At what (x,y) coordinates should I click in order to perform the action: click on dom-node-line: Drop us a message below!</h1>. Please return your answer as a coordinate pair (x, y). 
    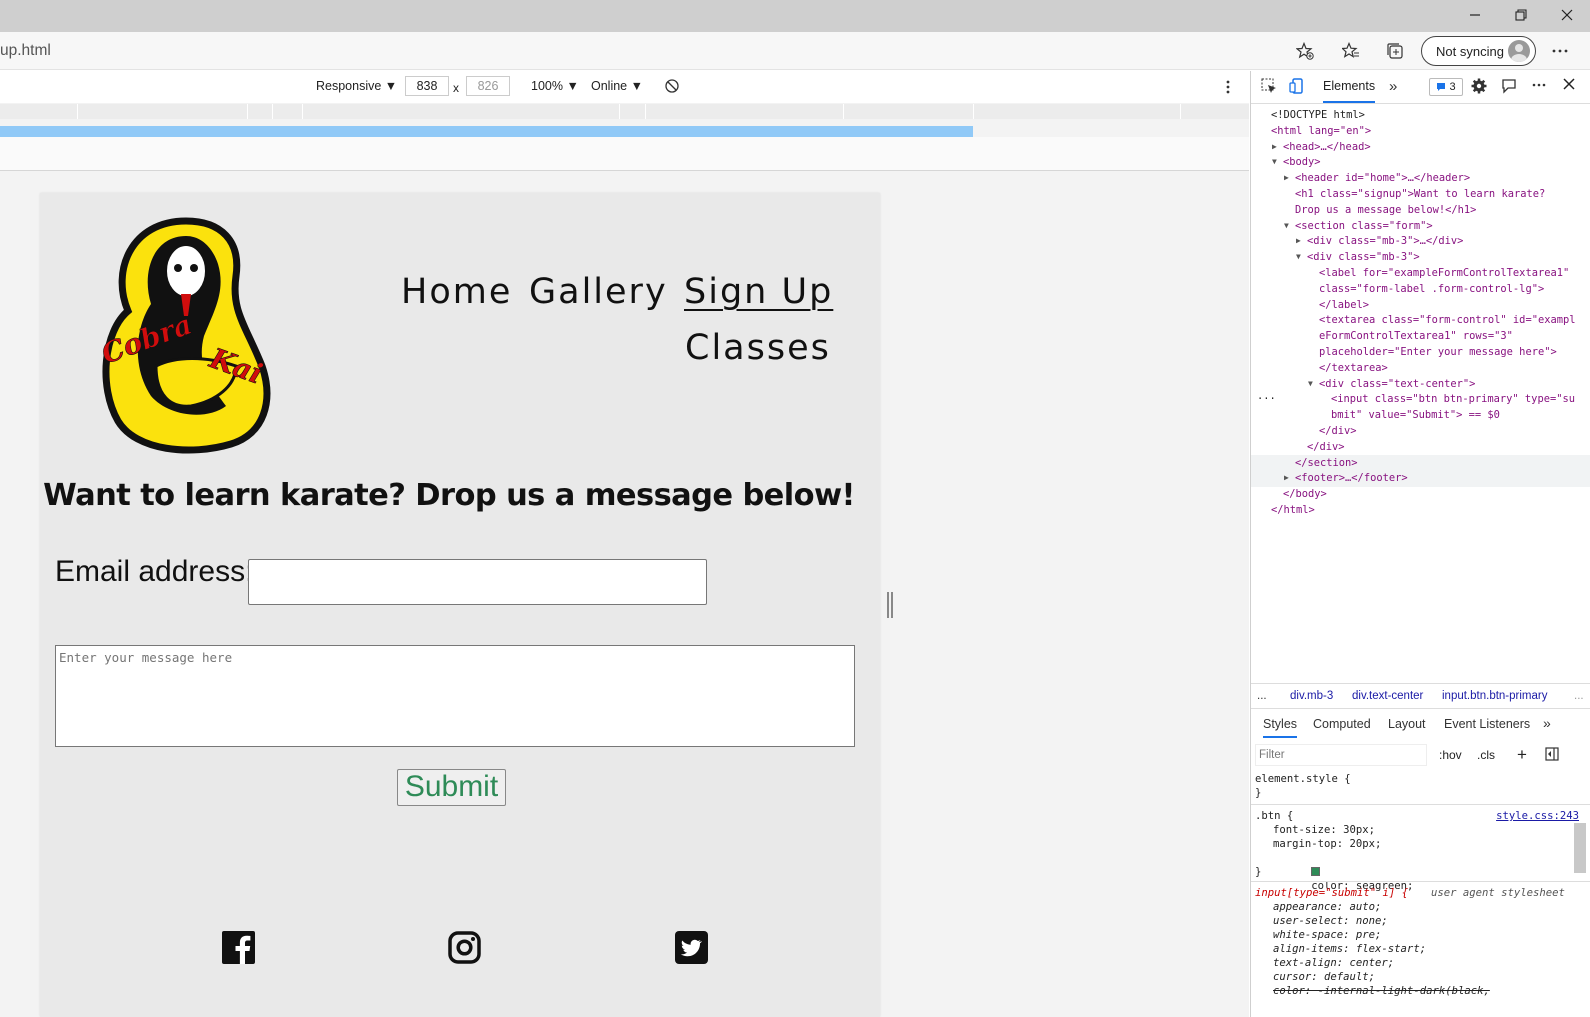
    Looking at the image, I should click on (1385, 210).